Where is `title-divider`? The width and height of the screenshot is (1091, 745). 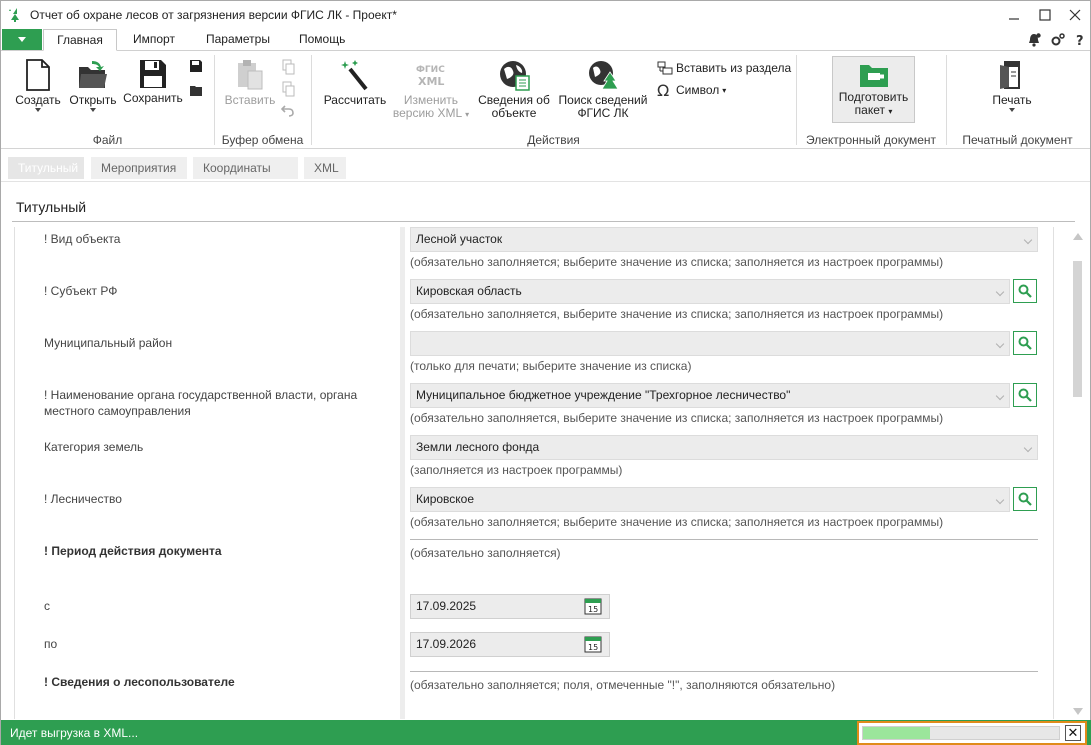
title-divider is located at coordinates (543, 221).